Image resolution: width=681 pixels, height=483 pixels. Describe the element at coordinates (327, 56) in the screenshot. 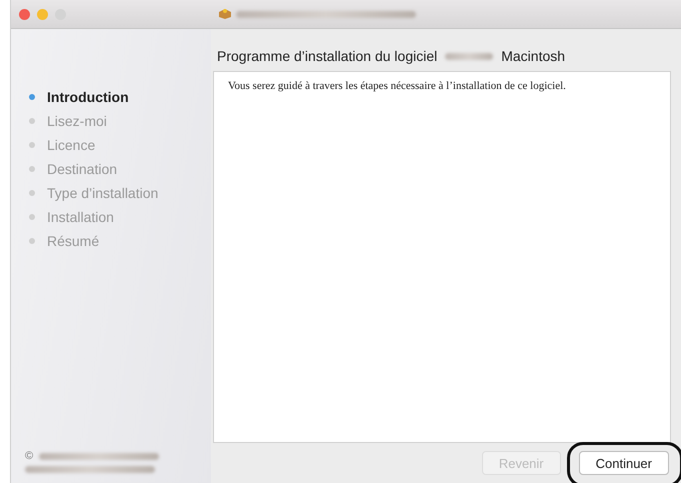

I see `heading-text: Programme d’installation du logiciel` at that location.